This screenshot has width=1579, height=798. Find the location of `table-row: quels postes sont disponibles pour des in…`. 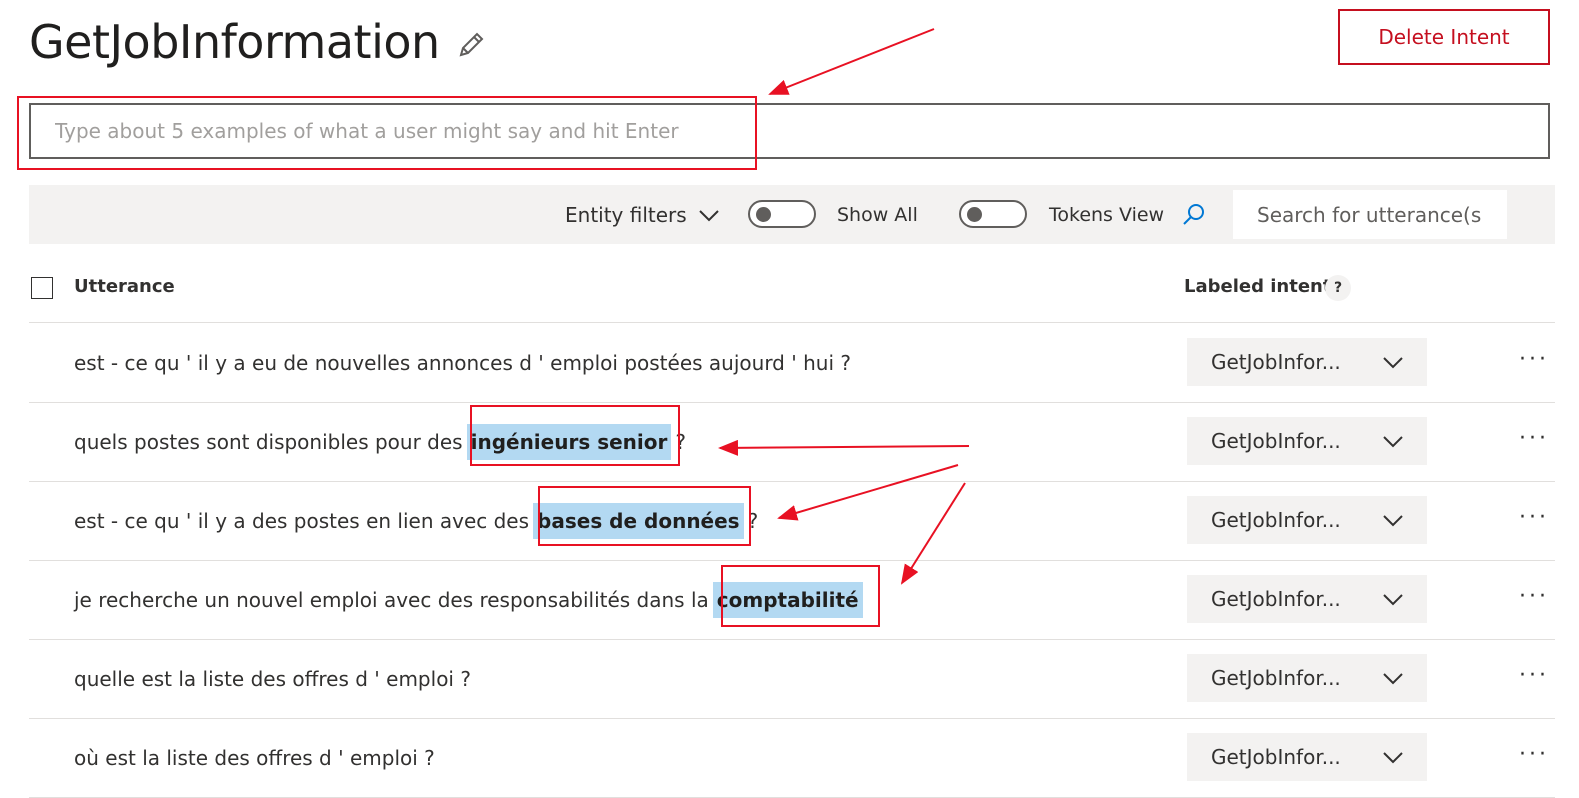

table-row: quels postes sont disponibles pour des in… is located at coordinates (792, 442).